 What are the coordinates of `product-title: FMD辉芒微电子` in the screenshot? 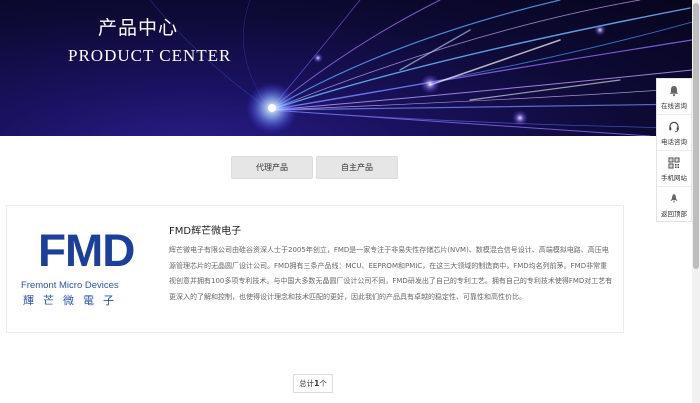 It's located at (205, 229).